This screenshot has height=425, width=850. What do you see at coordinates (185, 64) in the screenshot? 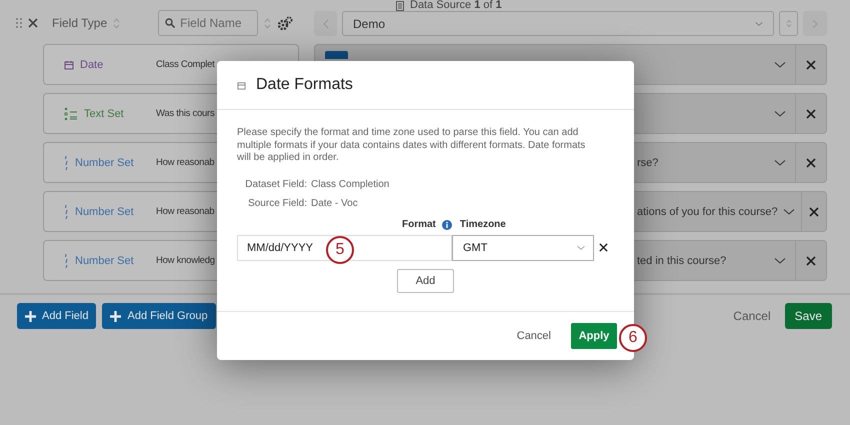
I see `field-question: Class Complet` at bounding box center [185, 64].